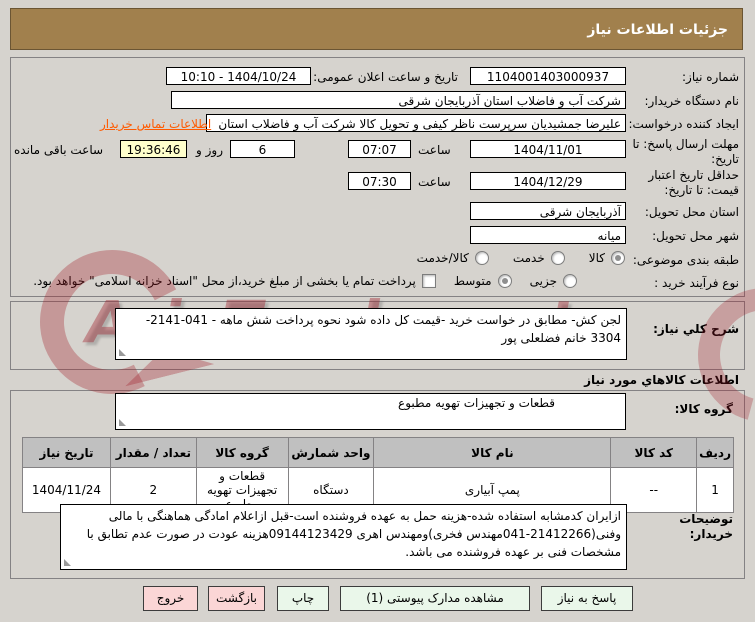 The width and height of the screenshot is (755, 622). What do you see at coordinates (587, 598) in the screenshot?
I see `reply-to-need-button: پاسخ به نیاز` at bounding box center [587, 598].